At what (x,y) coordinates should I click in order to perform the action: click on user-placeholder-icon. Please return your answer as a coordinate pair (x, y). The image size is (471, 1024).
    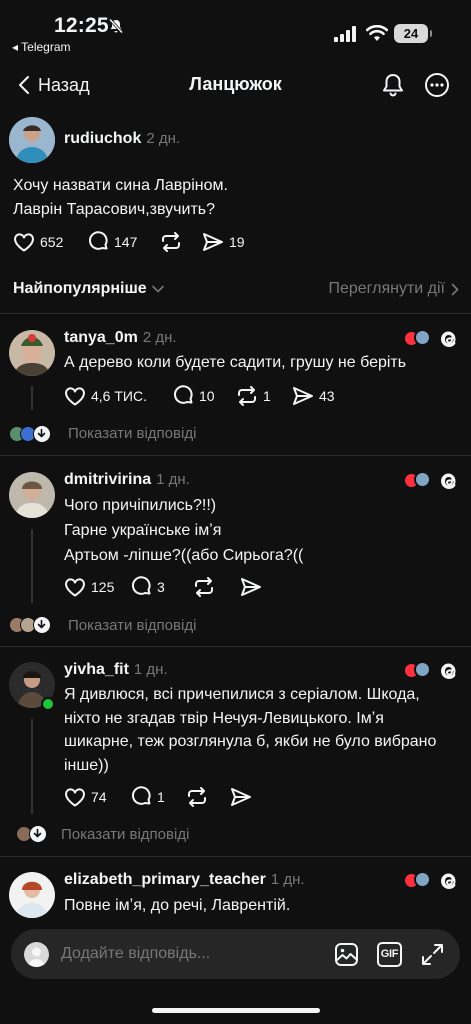
    Looking at the image, I should click on (36, 957).